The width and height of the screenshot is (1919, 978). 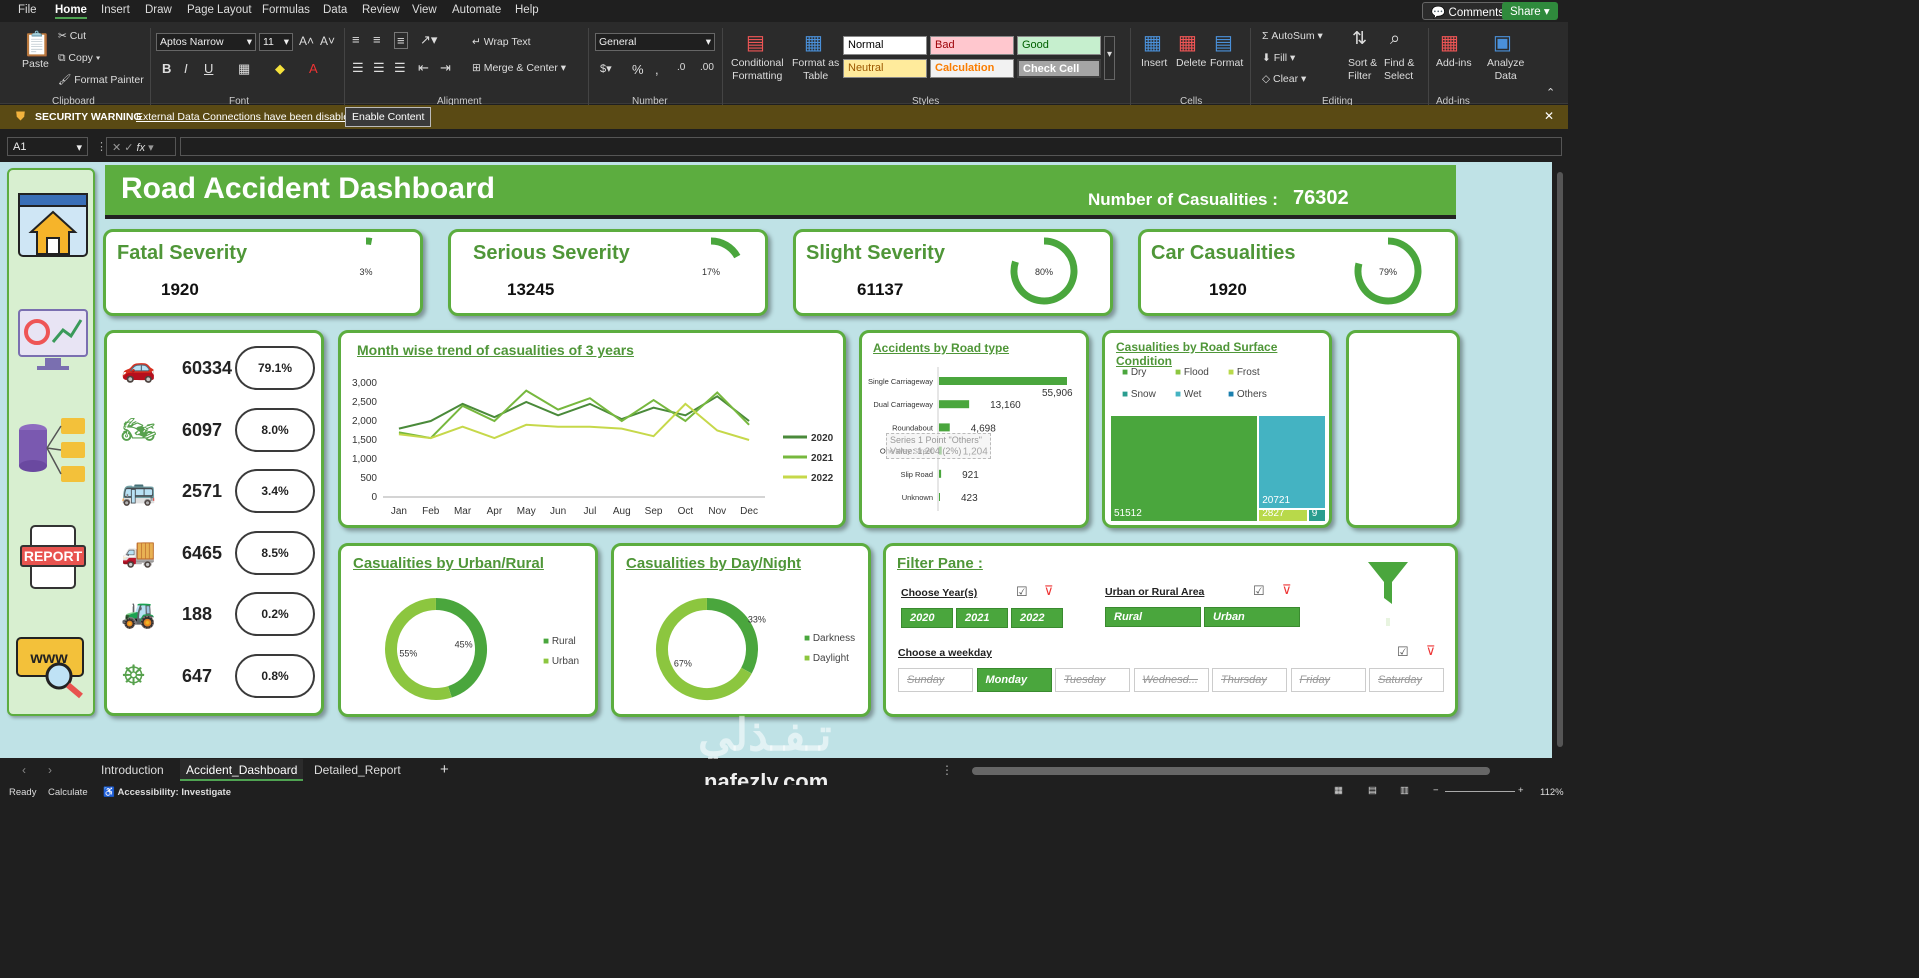 What do you see at coordinates (206, 42) in the screenshot?
I see `font-name-select: Aptos Narrow ▾` at bounding box center [206, 42].